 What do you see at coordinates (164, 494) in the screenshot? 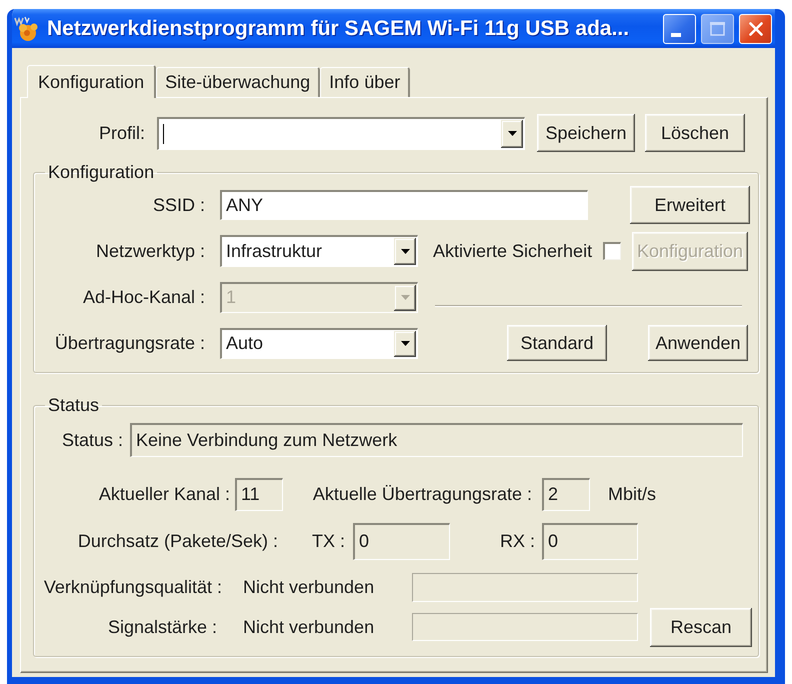
I see `channel-label: Aktueller Kanal :` at bounding box center [164, 494].